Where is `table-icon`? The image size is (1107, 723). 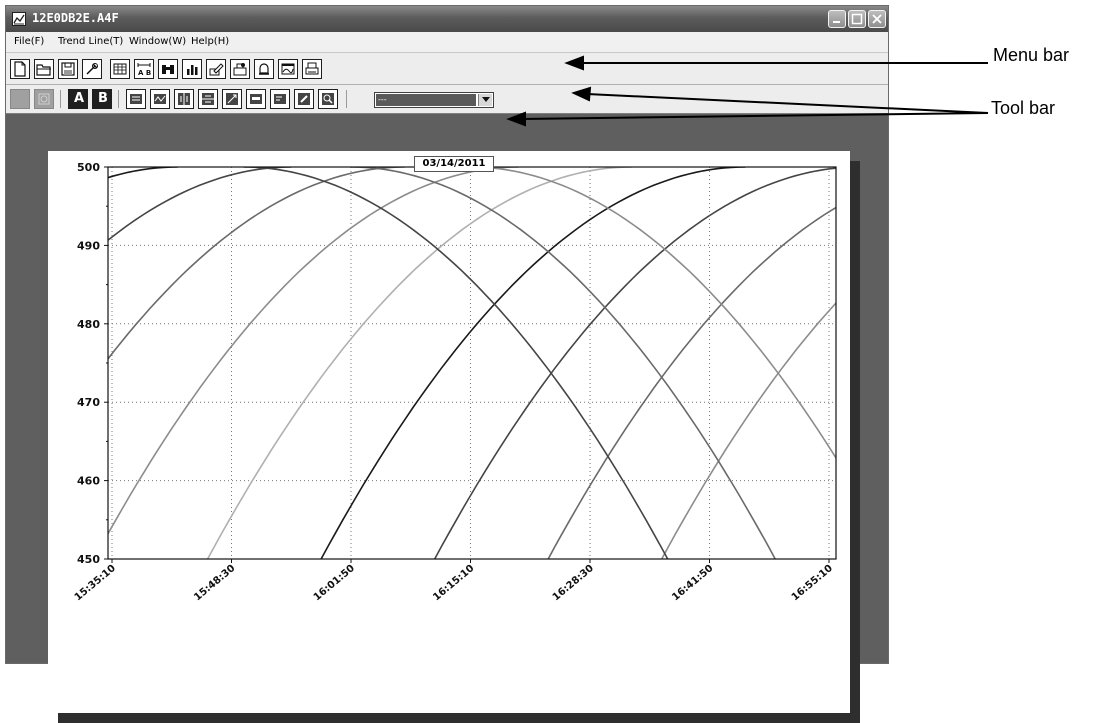 table-icon is located at coordinates (120, 69).